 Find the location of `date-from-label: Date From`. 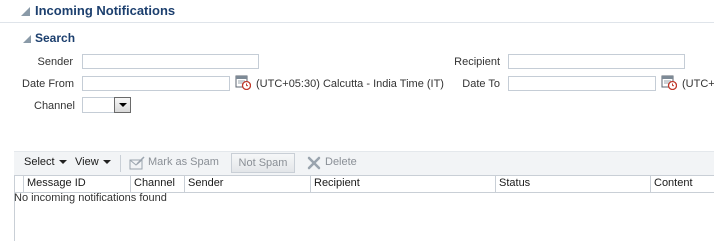

date-from-label: Date From is located at coordinates (48, 84).